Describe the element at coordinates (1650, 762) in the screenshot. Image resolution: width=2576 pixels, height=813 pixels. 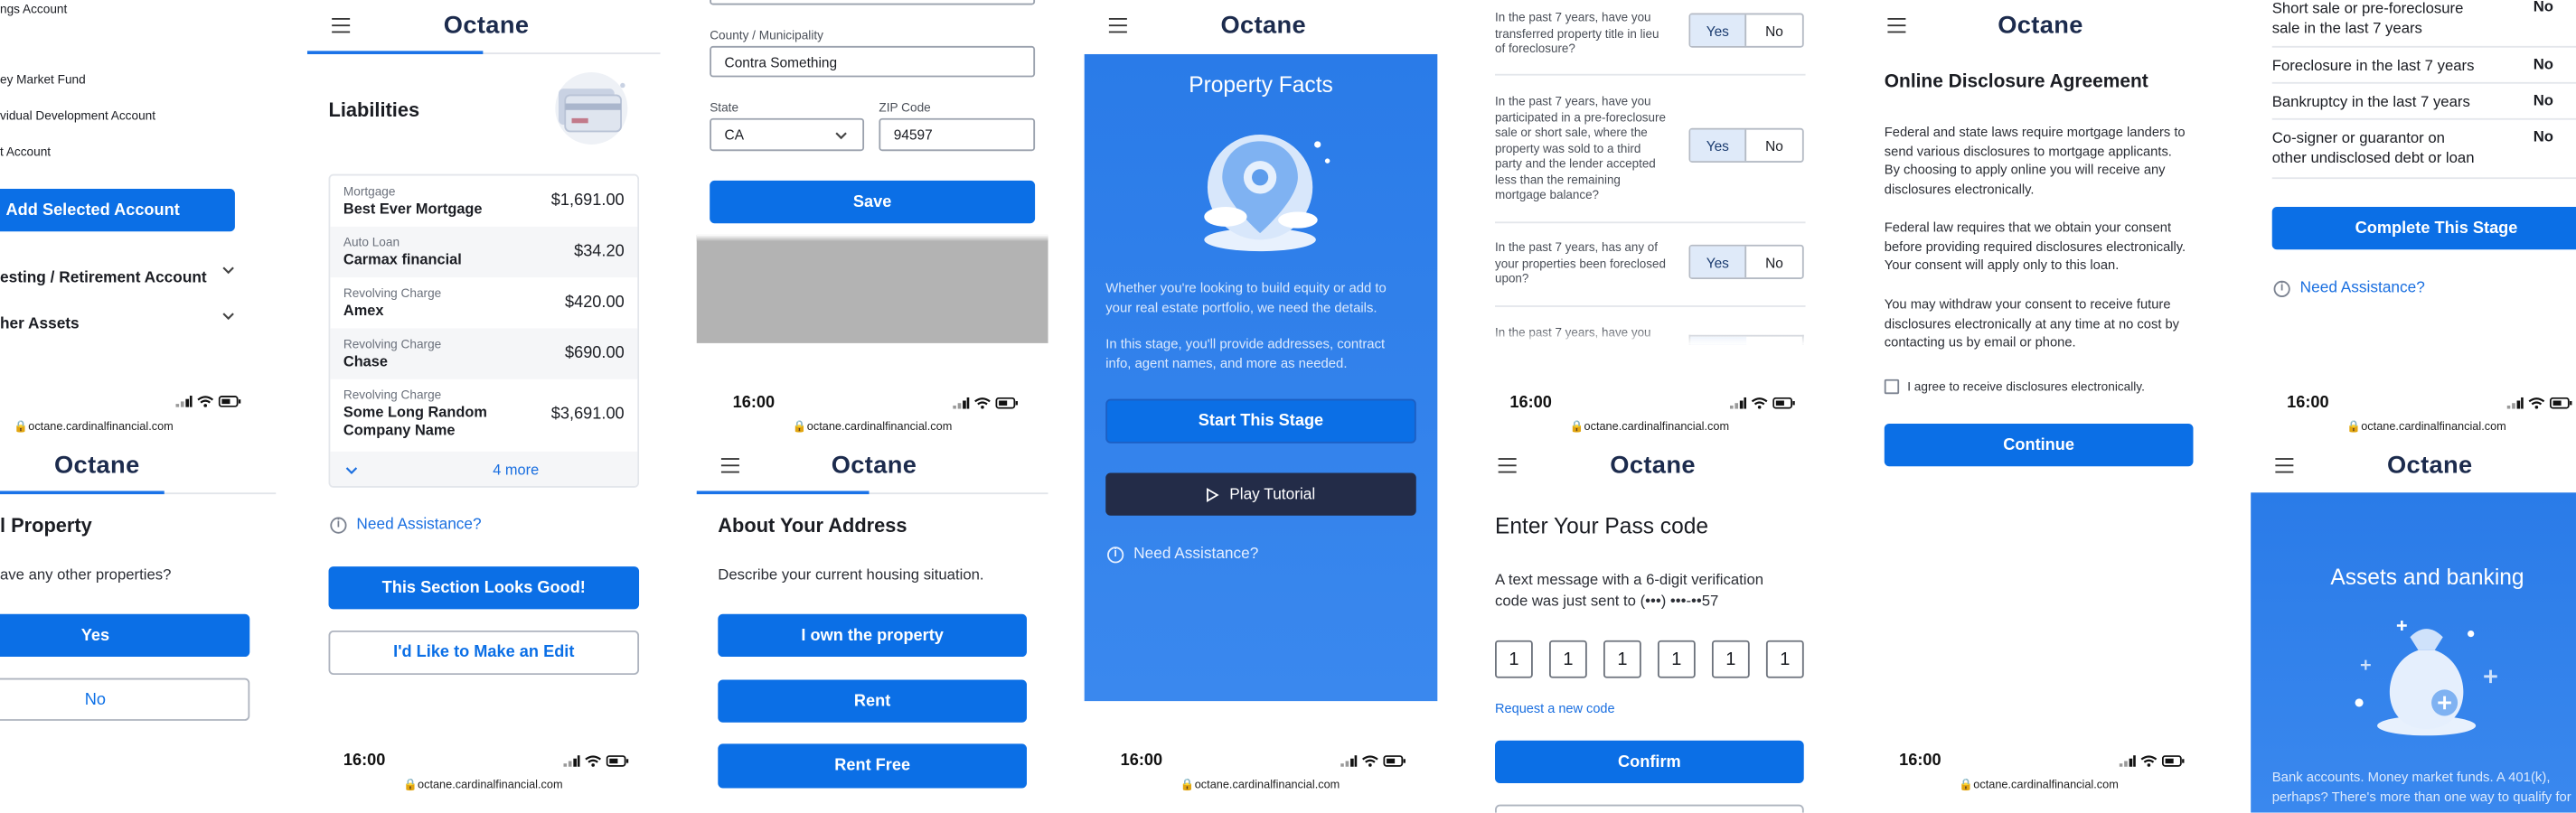
I see `confirm-button: Confirm` at that location.